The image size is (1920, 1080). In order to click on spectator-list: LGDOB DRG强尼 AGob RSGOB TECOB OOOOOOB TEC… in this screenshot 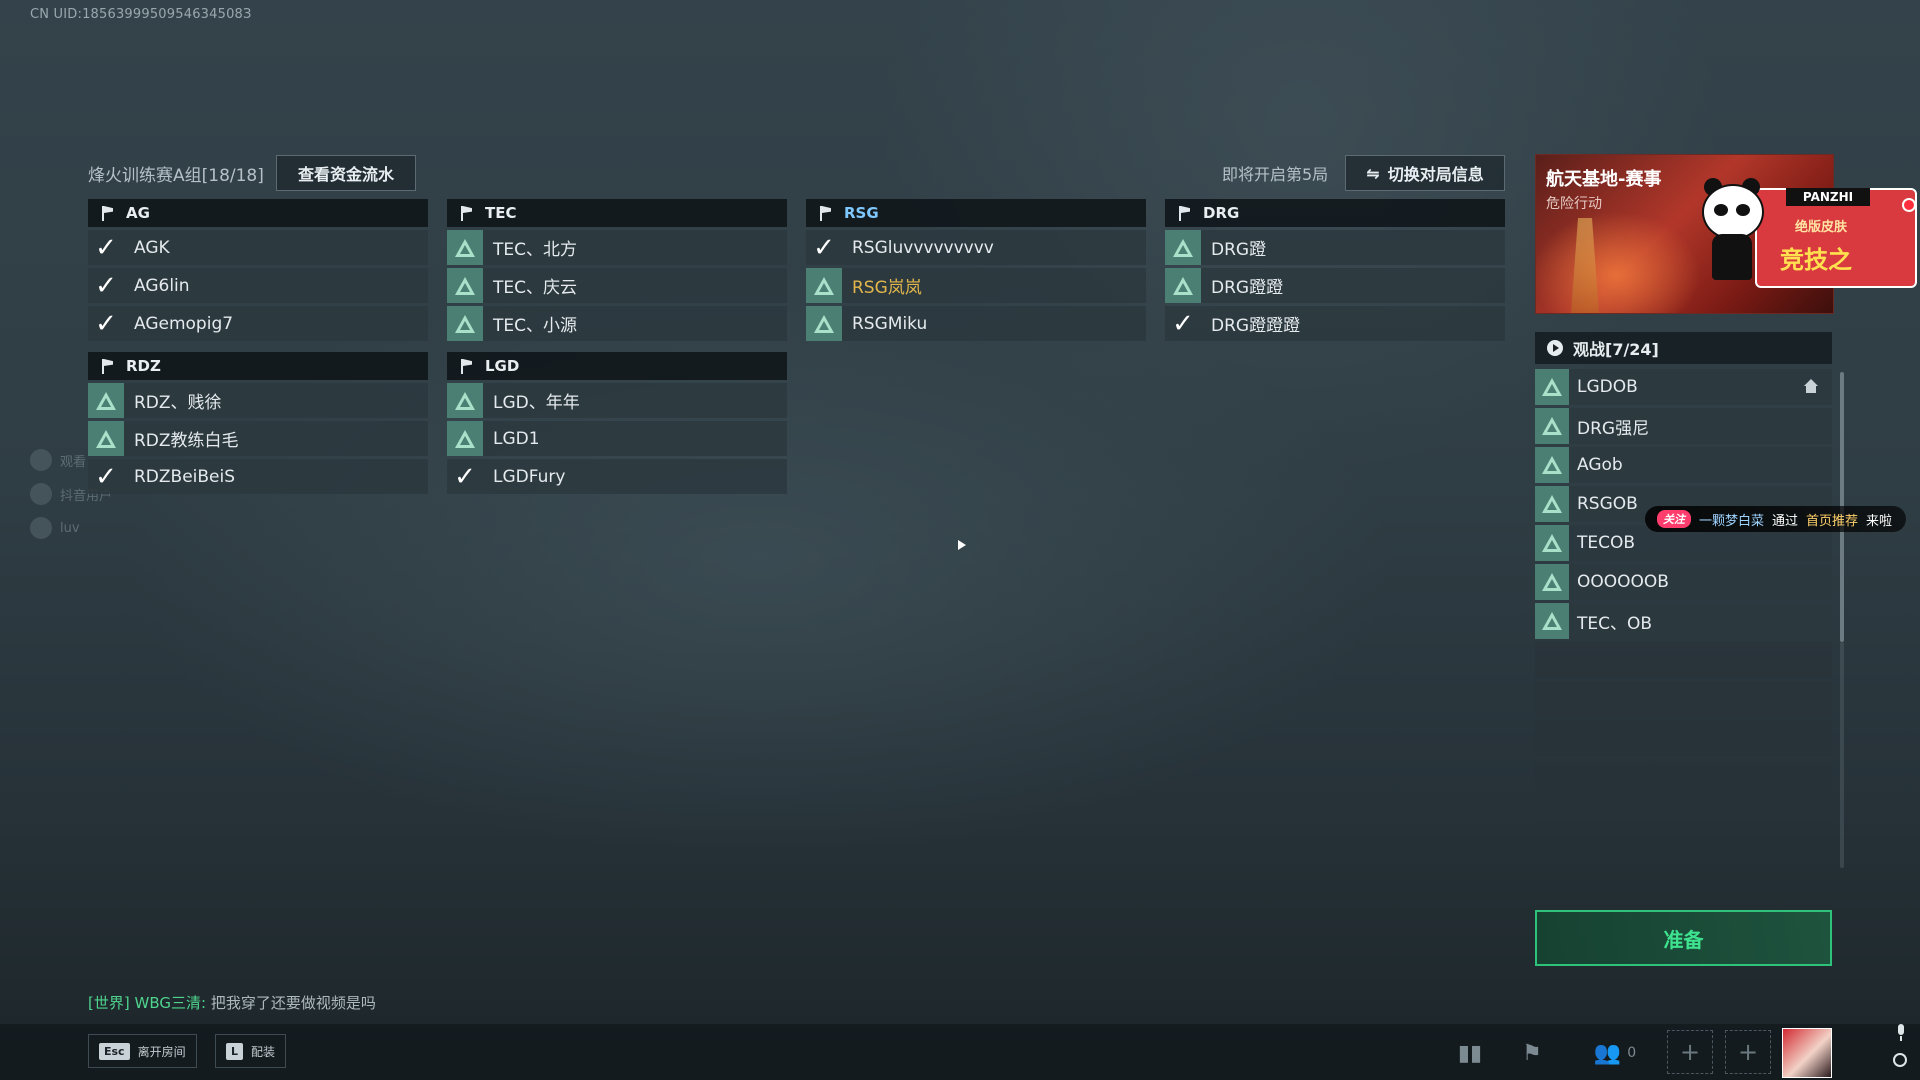, I will do `click(1683, 603)`.